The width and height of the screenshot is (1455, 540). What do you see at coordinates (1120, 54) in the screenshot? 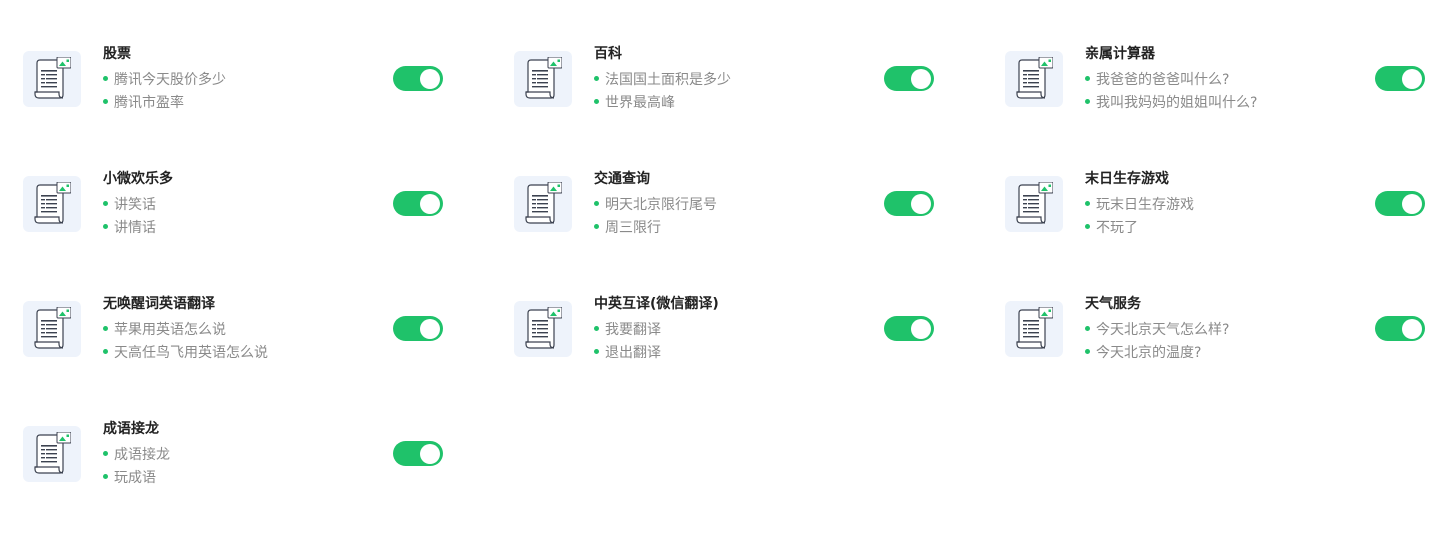
I see `skill-title: 亲属计算器` at bounding box center [1120, 54].